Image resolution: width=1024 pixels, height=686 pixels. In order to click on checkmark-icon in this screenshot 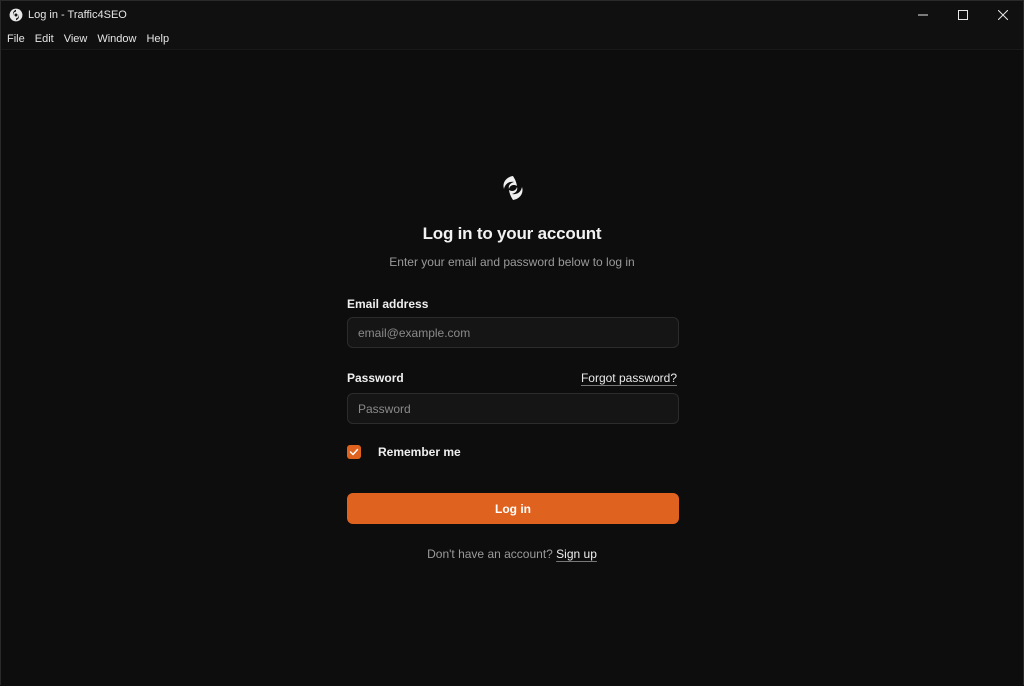, I will do `click(354, 452)`.